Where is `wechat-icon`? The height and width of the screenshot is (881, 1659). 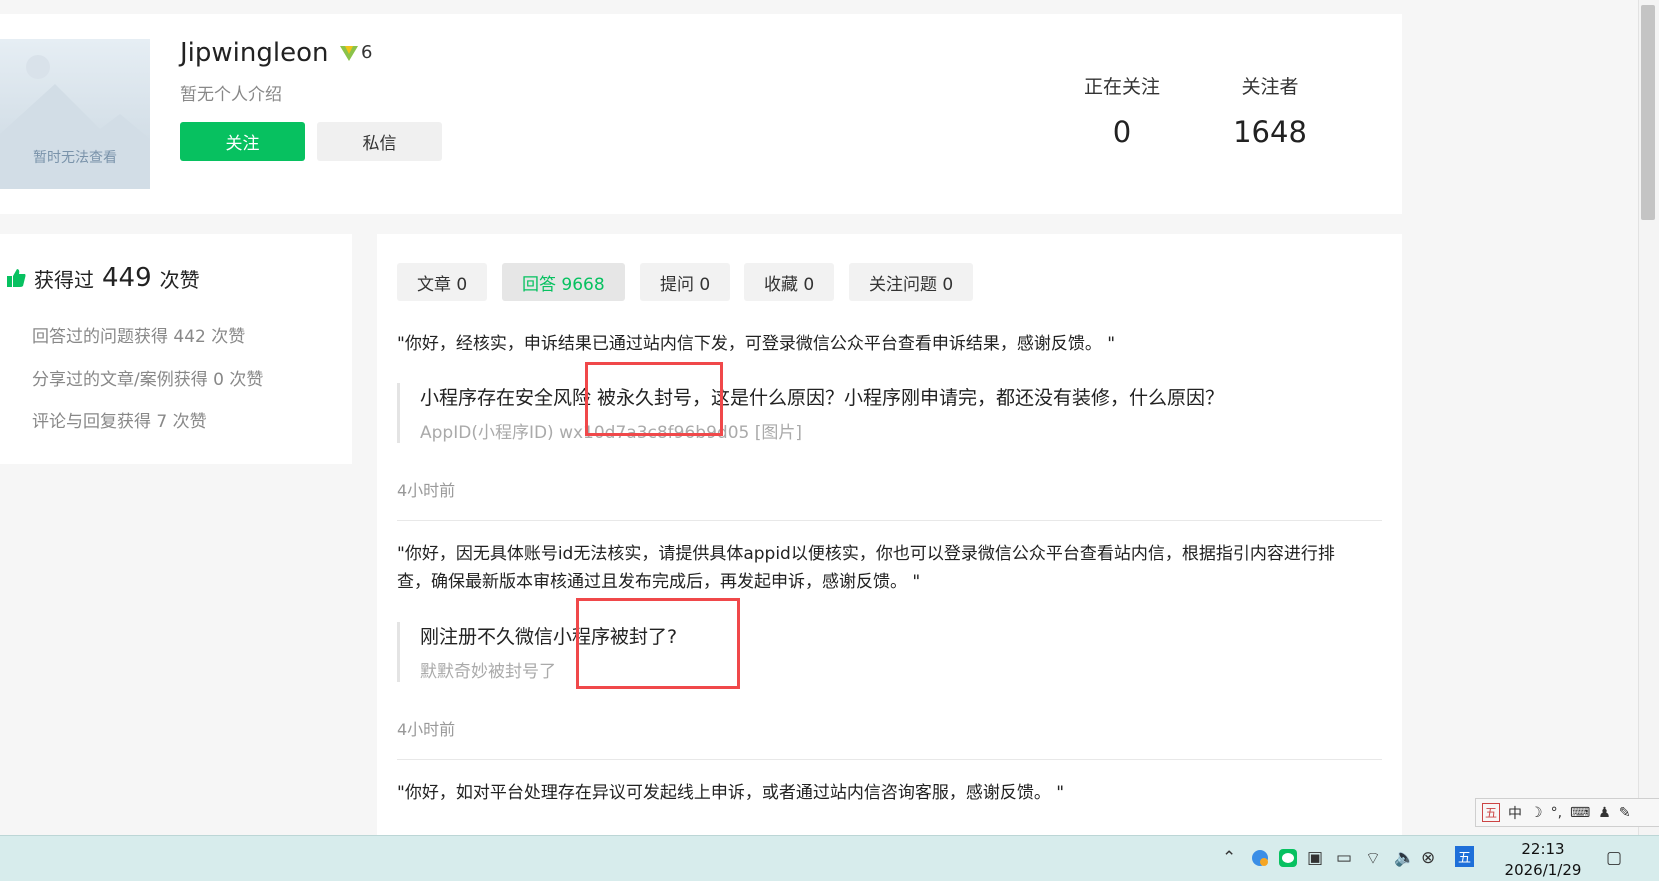
wechat-icon is located at coordinates (1288, 860).